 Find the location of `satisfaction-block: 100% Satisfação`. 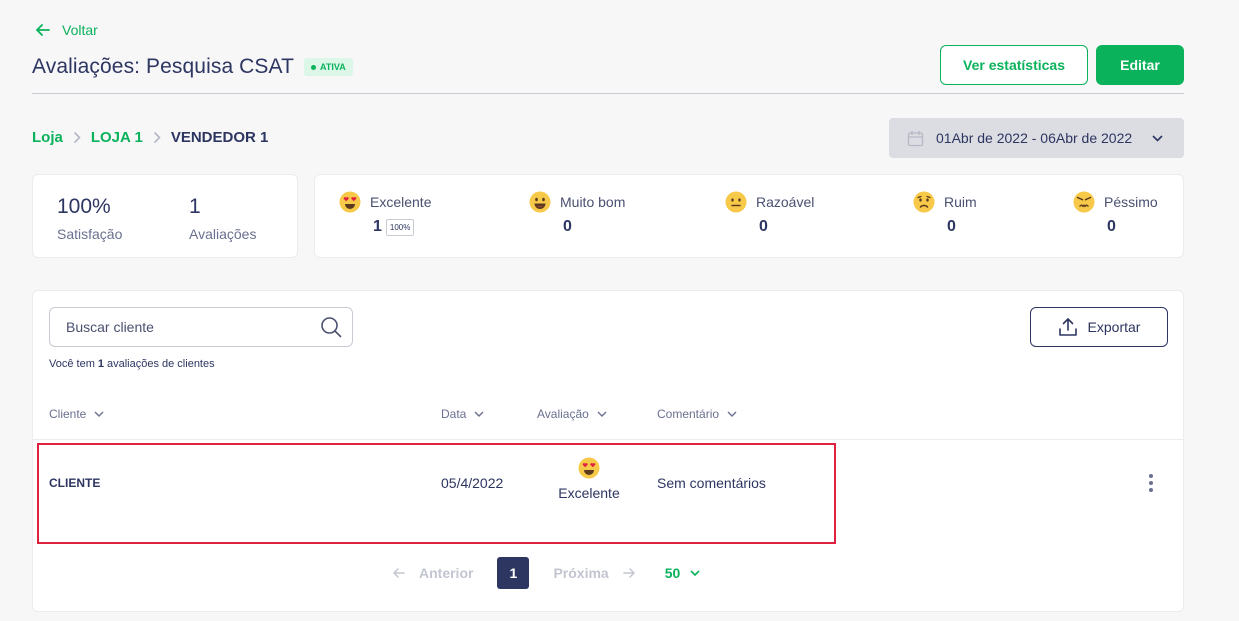

satisfaction-block: 100% Satisfação is located at coordinates (89, 218).